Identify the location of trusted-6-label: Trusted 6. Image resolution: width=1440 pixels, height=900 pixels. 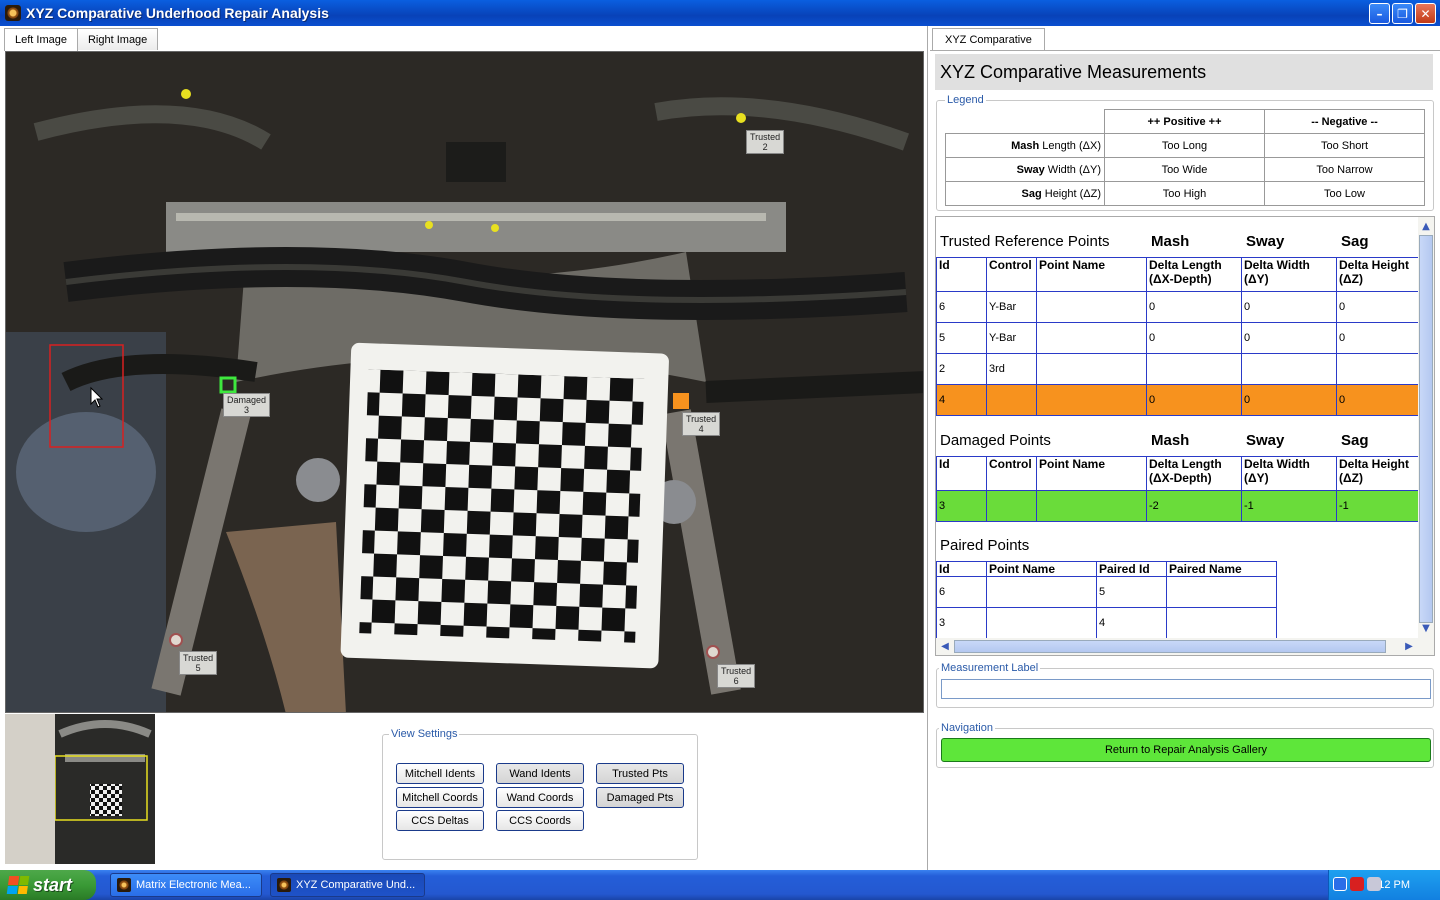
(736, 676).